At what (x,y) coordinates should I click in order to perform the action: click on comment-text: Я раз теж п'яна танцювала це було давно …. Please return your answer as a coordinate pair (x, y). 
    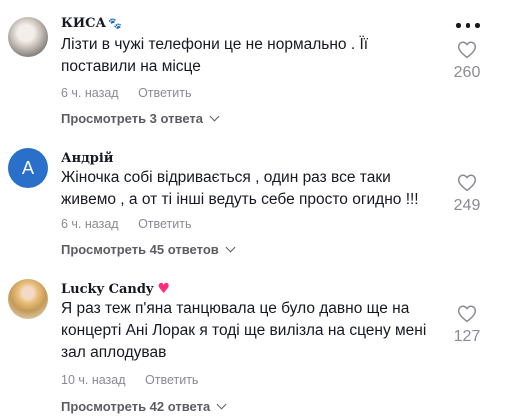
    Looking at the image, I should click on (244, 330).